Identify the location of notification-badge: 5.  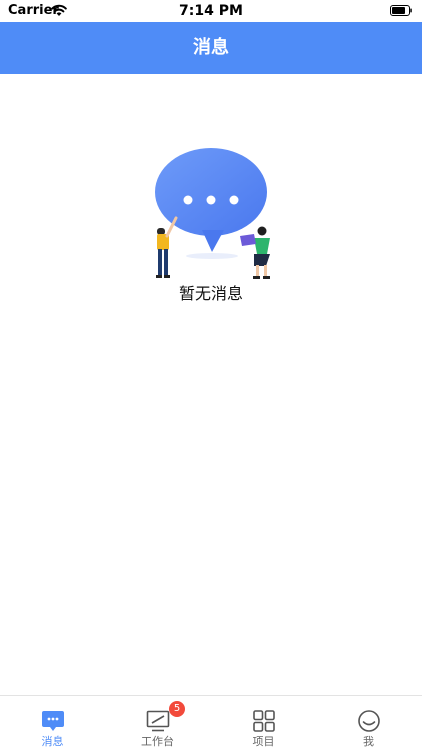
(177, 709).